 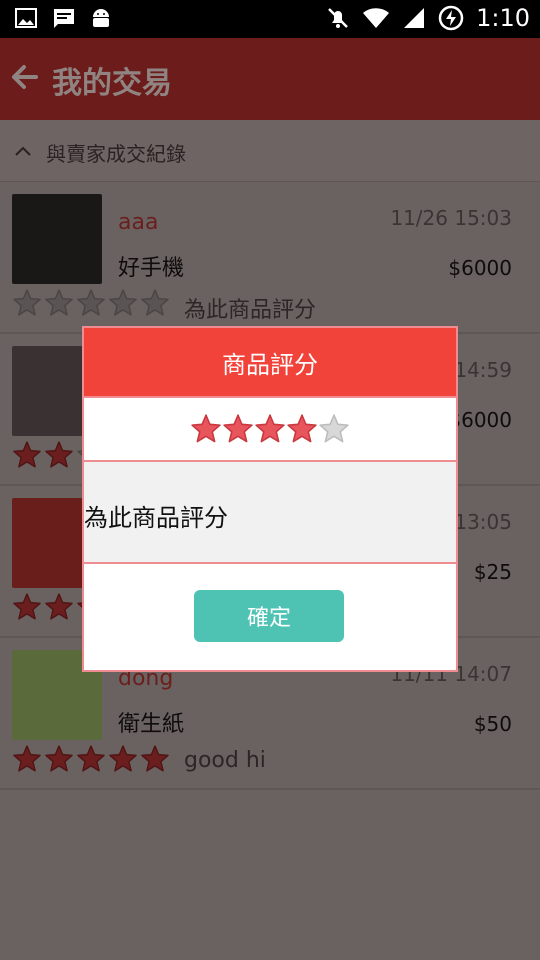 I want to click on dialog-title: 商品評分, so click(x=270, y=363).